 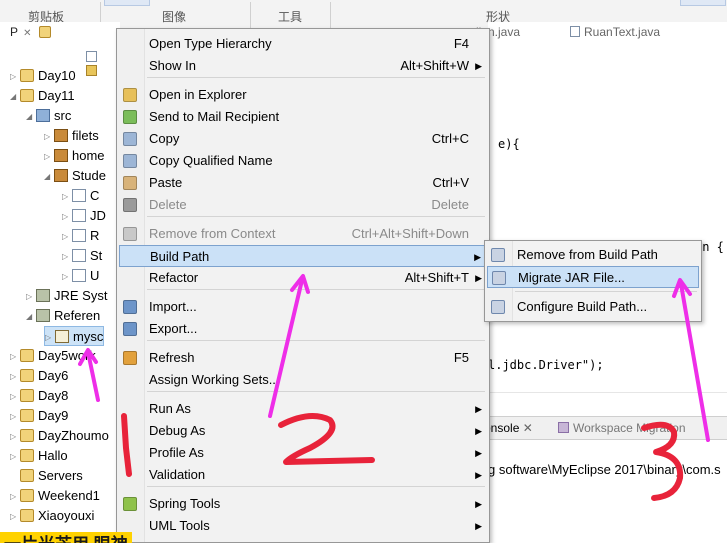 What do you see at coordinates (57, 75) in the screenshot?
I see `tree-item-label: Day10` at bounding box center [57, 75].